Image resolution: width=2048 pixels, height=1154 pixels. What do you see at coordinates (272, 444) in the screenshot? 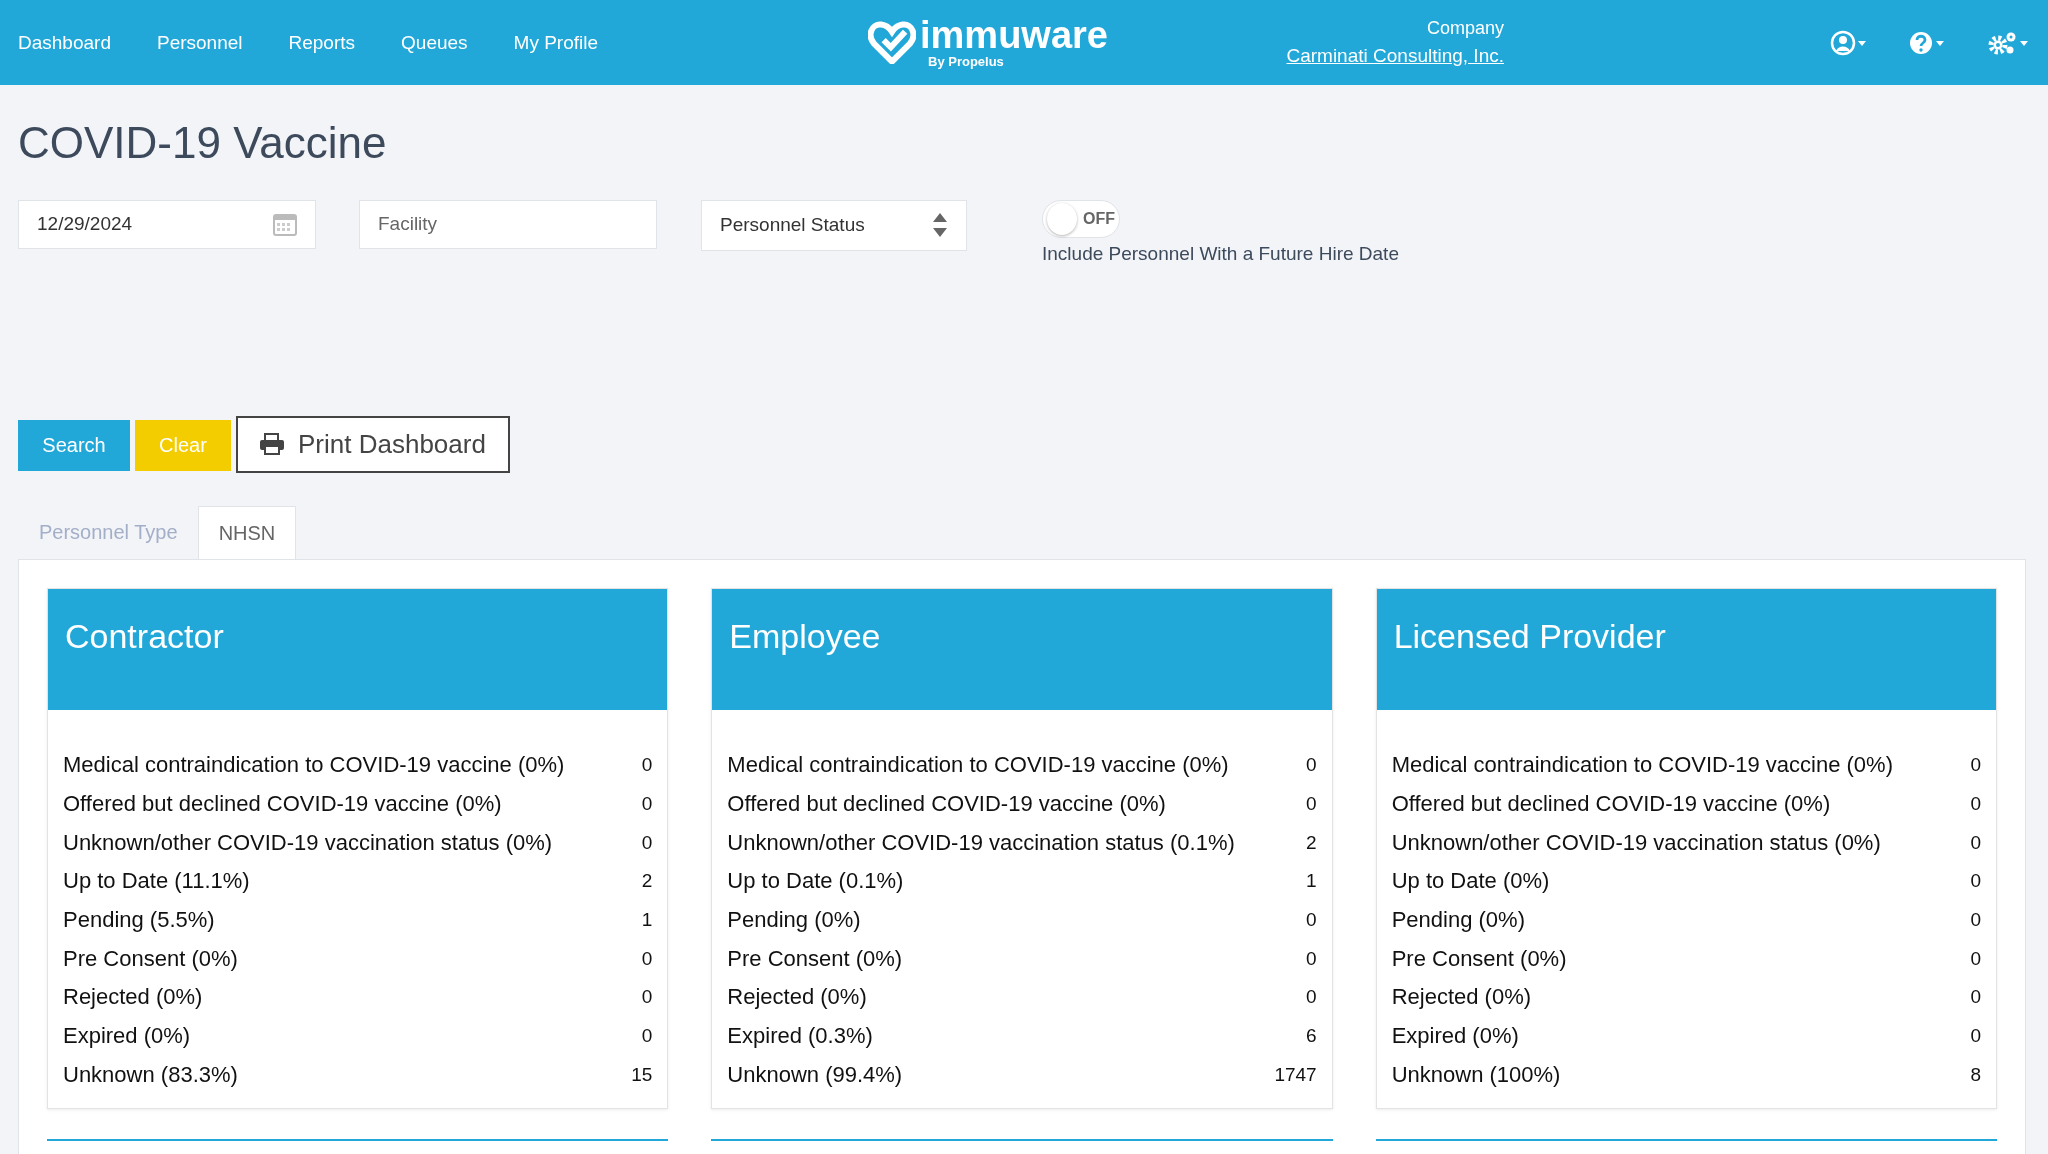
I see `printer-icon` at bounding box center [272, 444].